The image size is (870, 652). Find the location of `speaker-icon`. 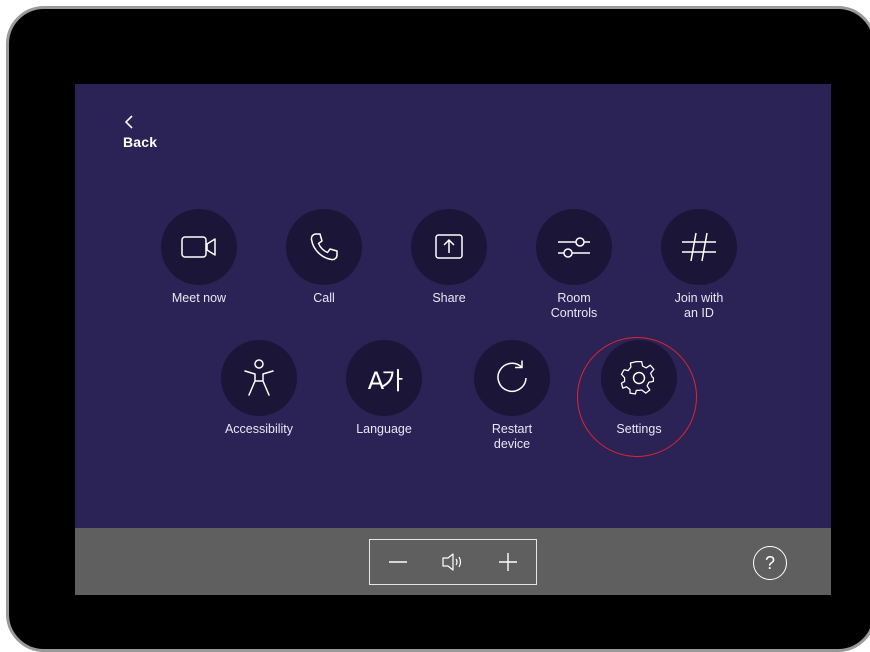

speaker-icon is located at coordinates (452, 562).